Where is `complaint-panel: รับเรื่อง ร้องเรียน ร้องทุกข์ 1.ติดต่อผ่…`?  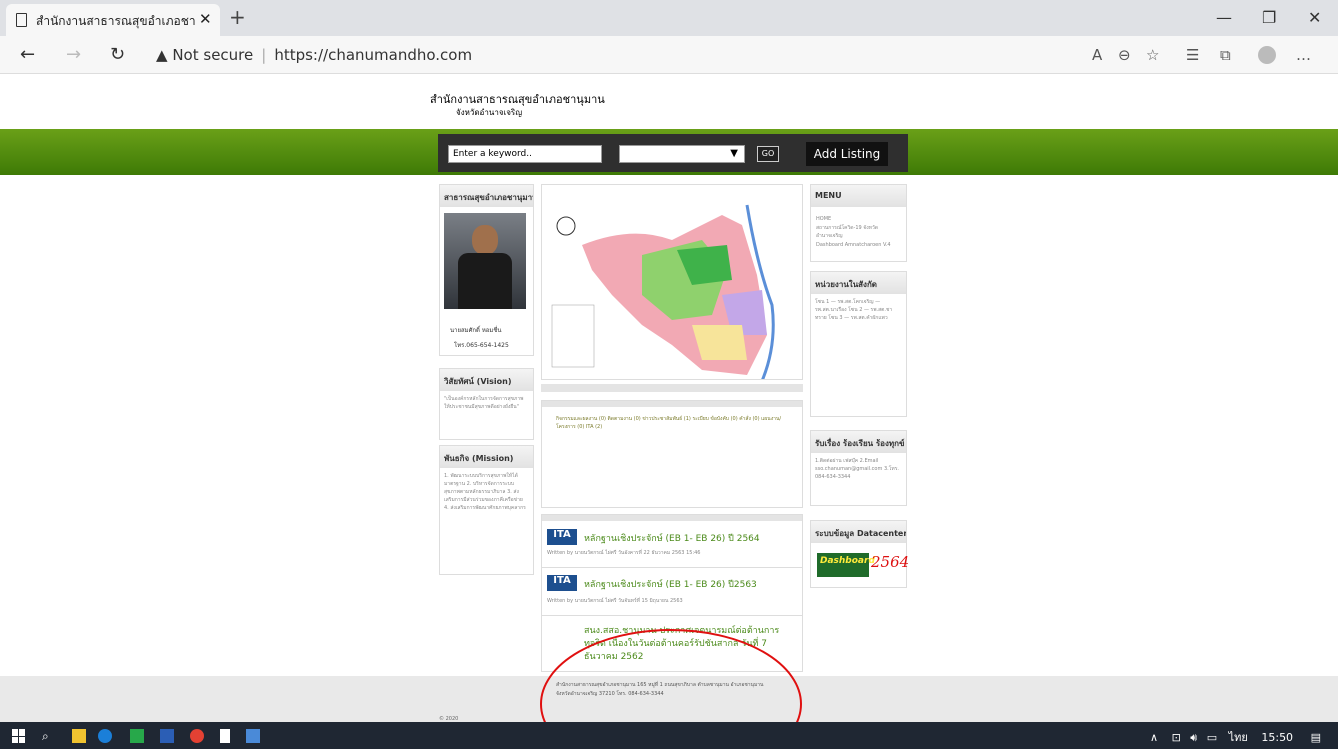
complaint-panel: รับเรื่อง ร้องเรียน ร้องทุกข์ 1.ติดต่อผ่… is located at coordinates (858, 468).